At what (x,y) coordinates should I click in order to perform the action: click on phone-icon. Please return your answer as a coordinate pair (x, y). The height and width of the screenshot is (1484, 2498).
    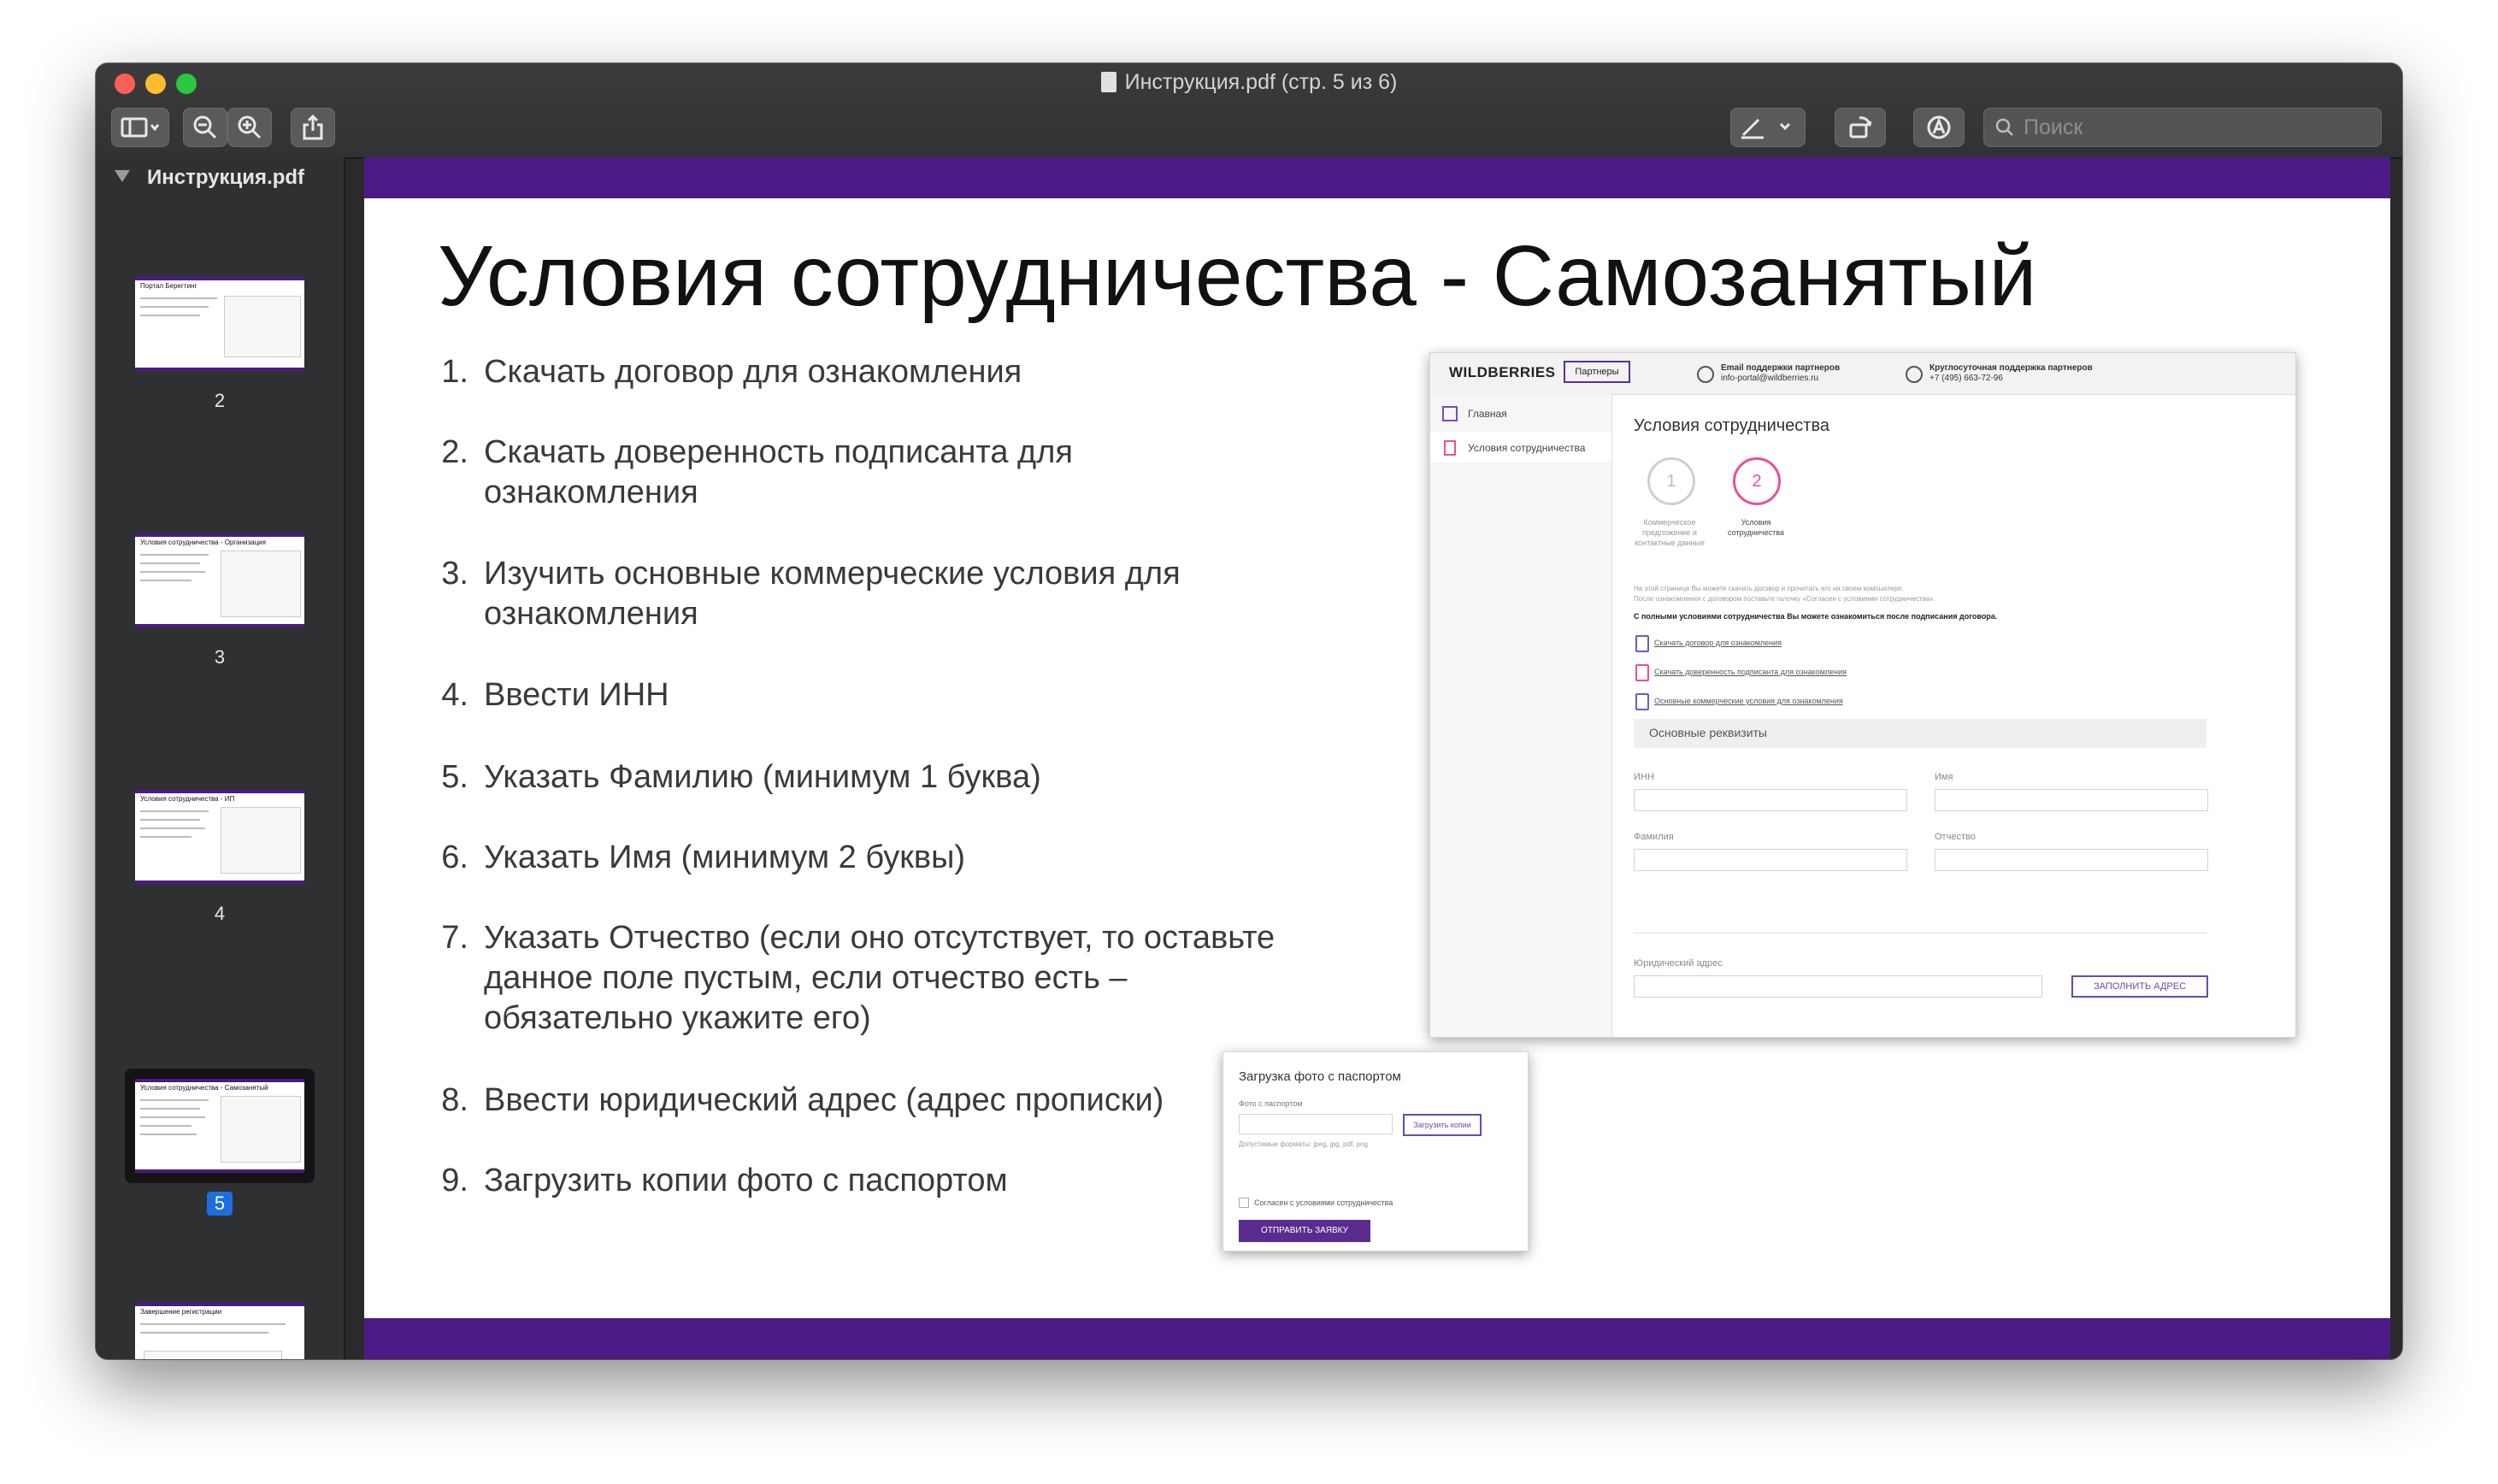
    Looking at the image, I should click on (1915, 374).